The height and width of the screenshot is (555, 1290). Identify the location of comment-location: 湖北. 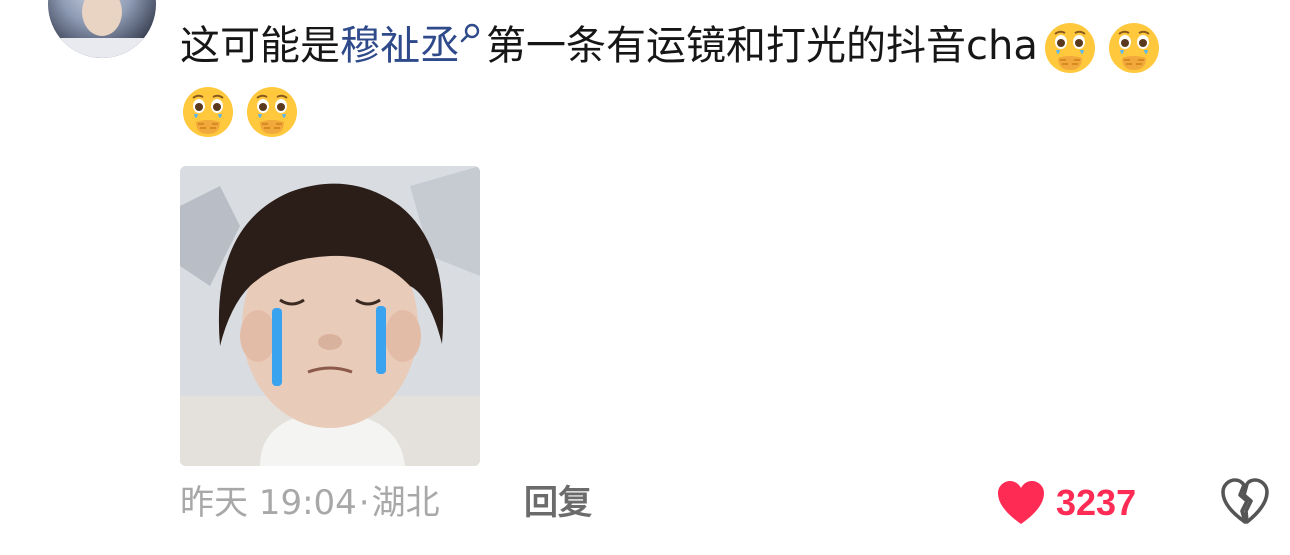
(405, 503).